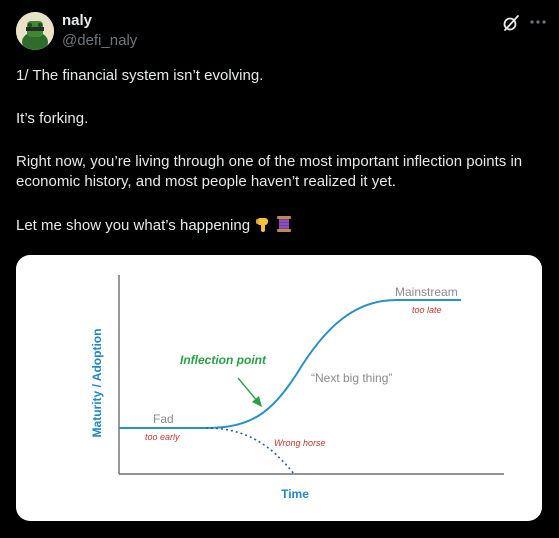 This screenshot has width=559, height=538. Describe the element at coordinates (77, 20) in the screenshot. I see `author-name: naly` at that location.